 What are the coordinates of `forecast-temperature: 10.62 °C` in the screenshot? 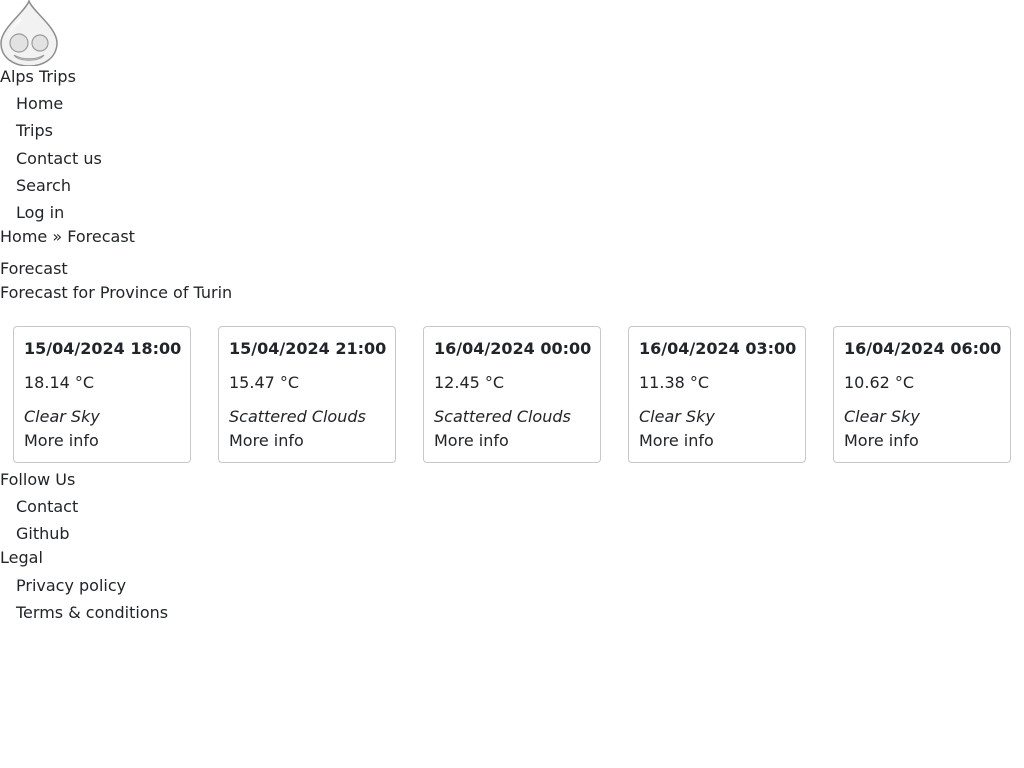 It's located at (879, 382).